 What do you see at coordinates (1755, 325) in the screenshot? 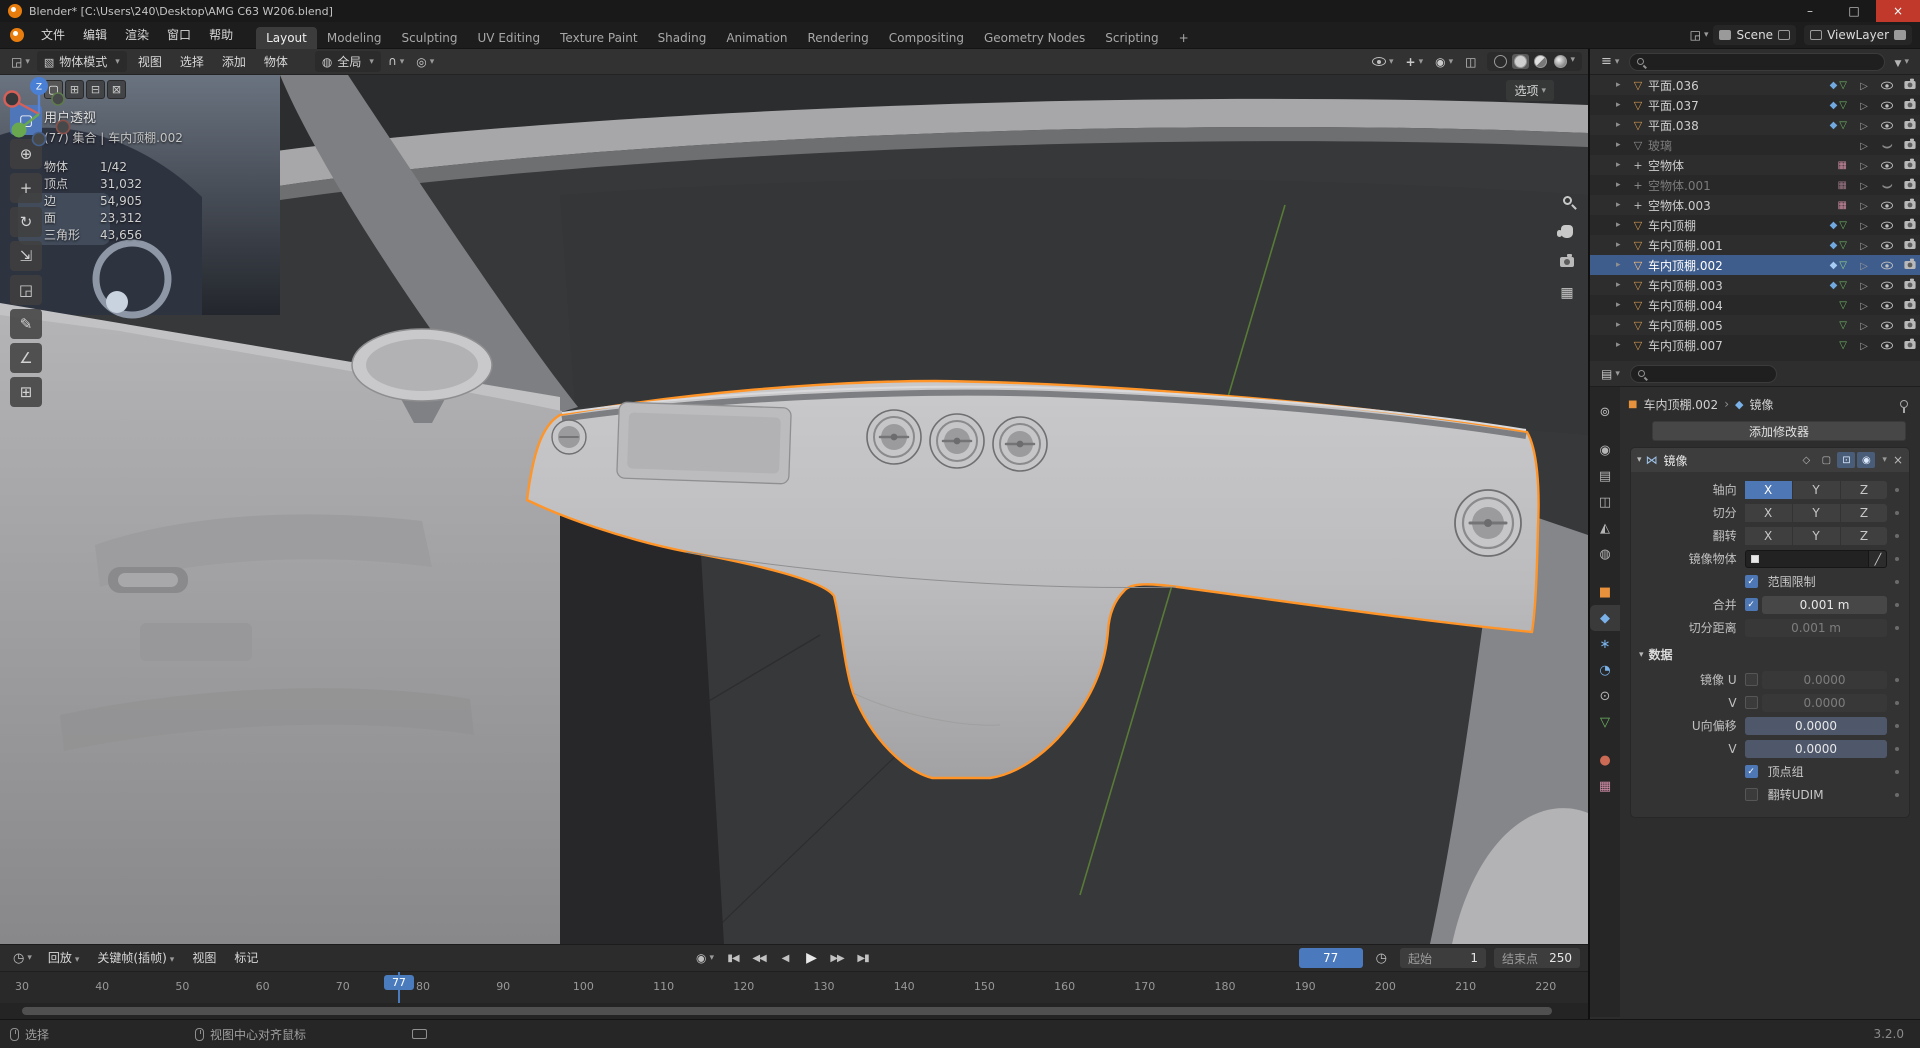
I see `outliner-row: ▸ ▽ 车内顶棚.005 ▽` at bounding box center [1755, 325].